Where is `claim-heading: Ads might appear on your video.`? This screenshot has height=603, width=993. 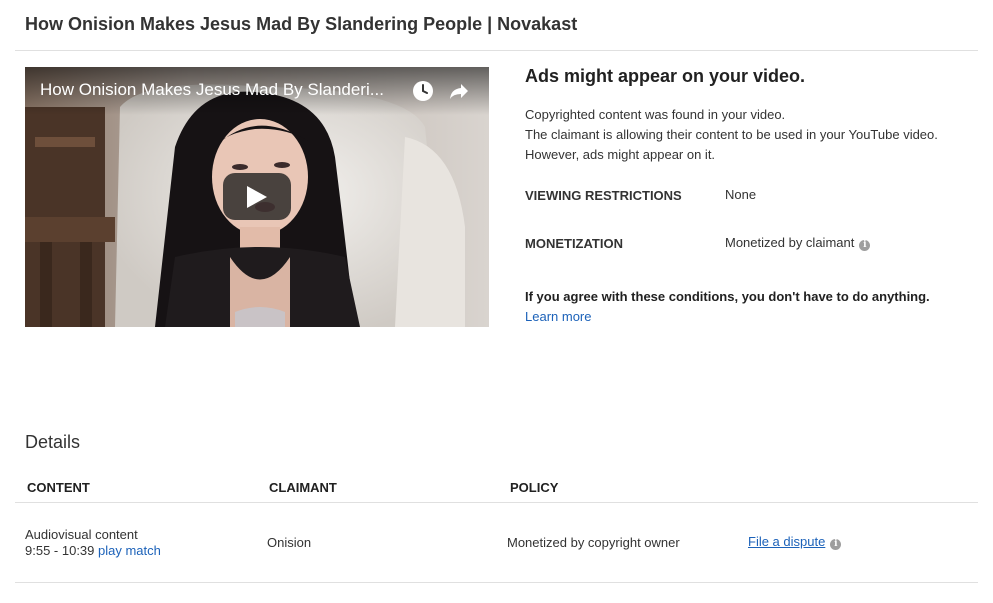 claim-heading: Ads might appear on your video. is located at coordinates (665, 76).